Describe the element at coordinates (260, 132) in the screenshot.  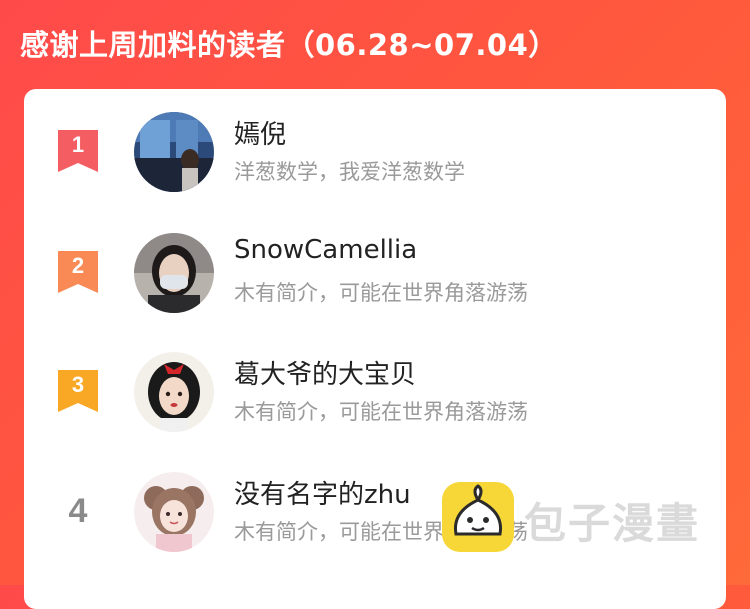
I see `reader-name: 嫣倪` at that location.